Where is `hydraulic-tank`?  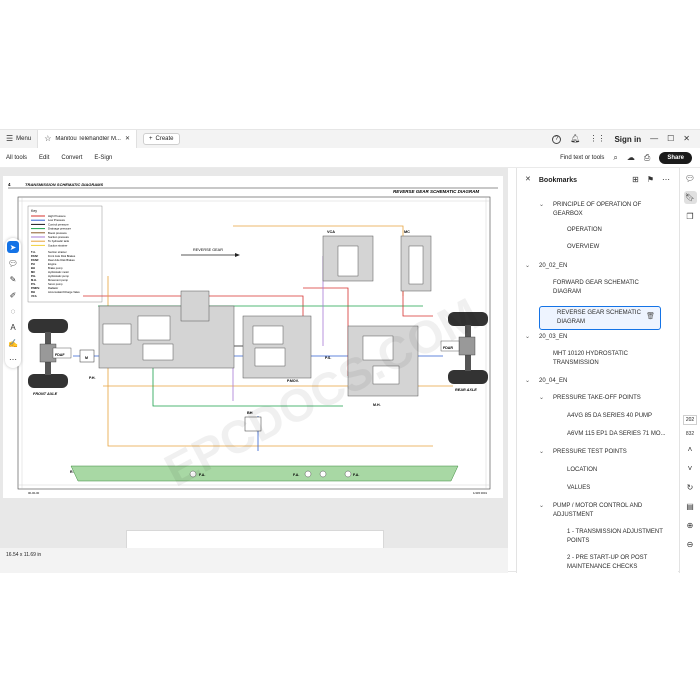
hydraulic-tank is located at coordinates (264, 473).